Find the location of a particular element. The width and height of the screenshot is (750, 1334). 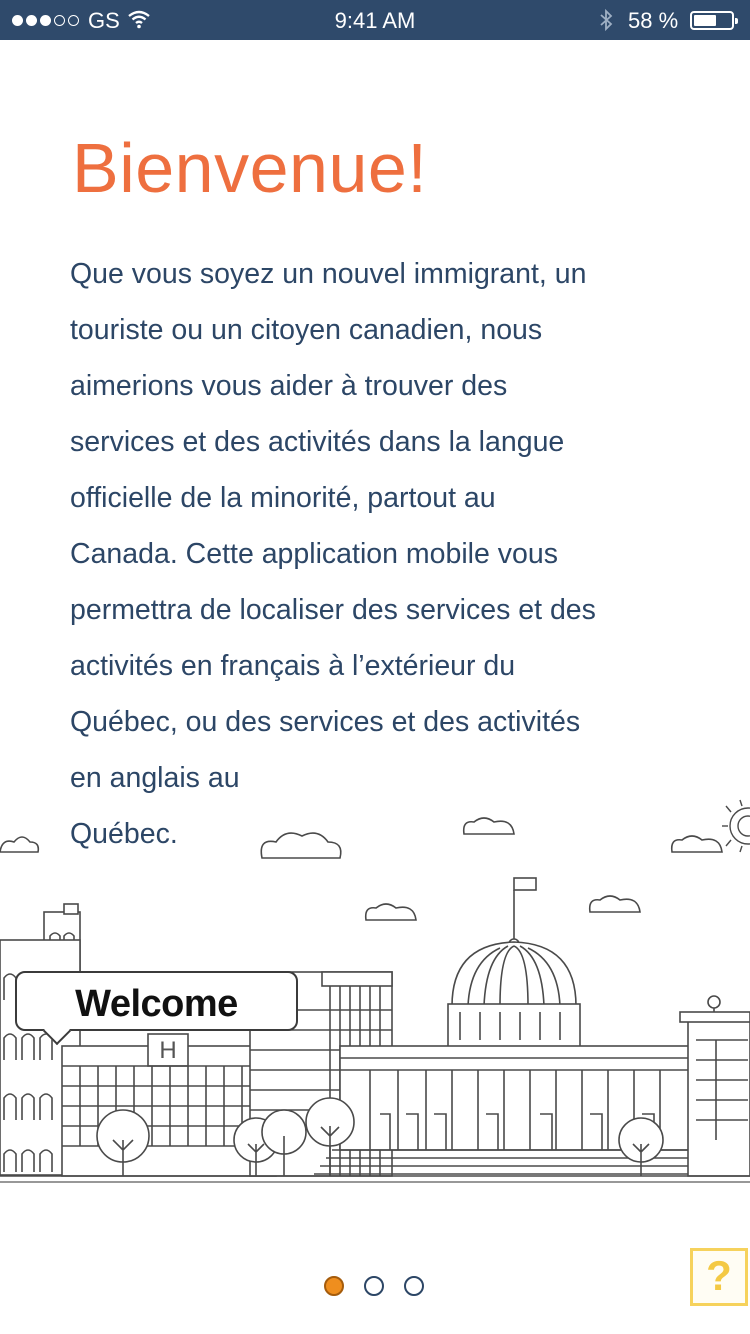

cloud-icon is located at coordinates (361, 869).